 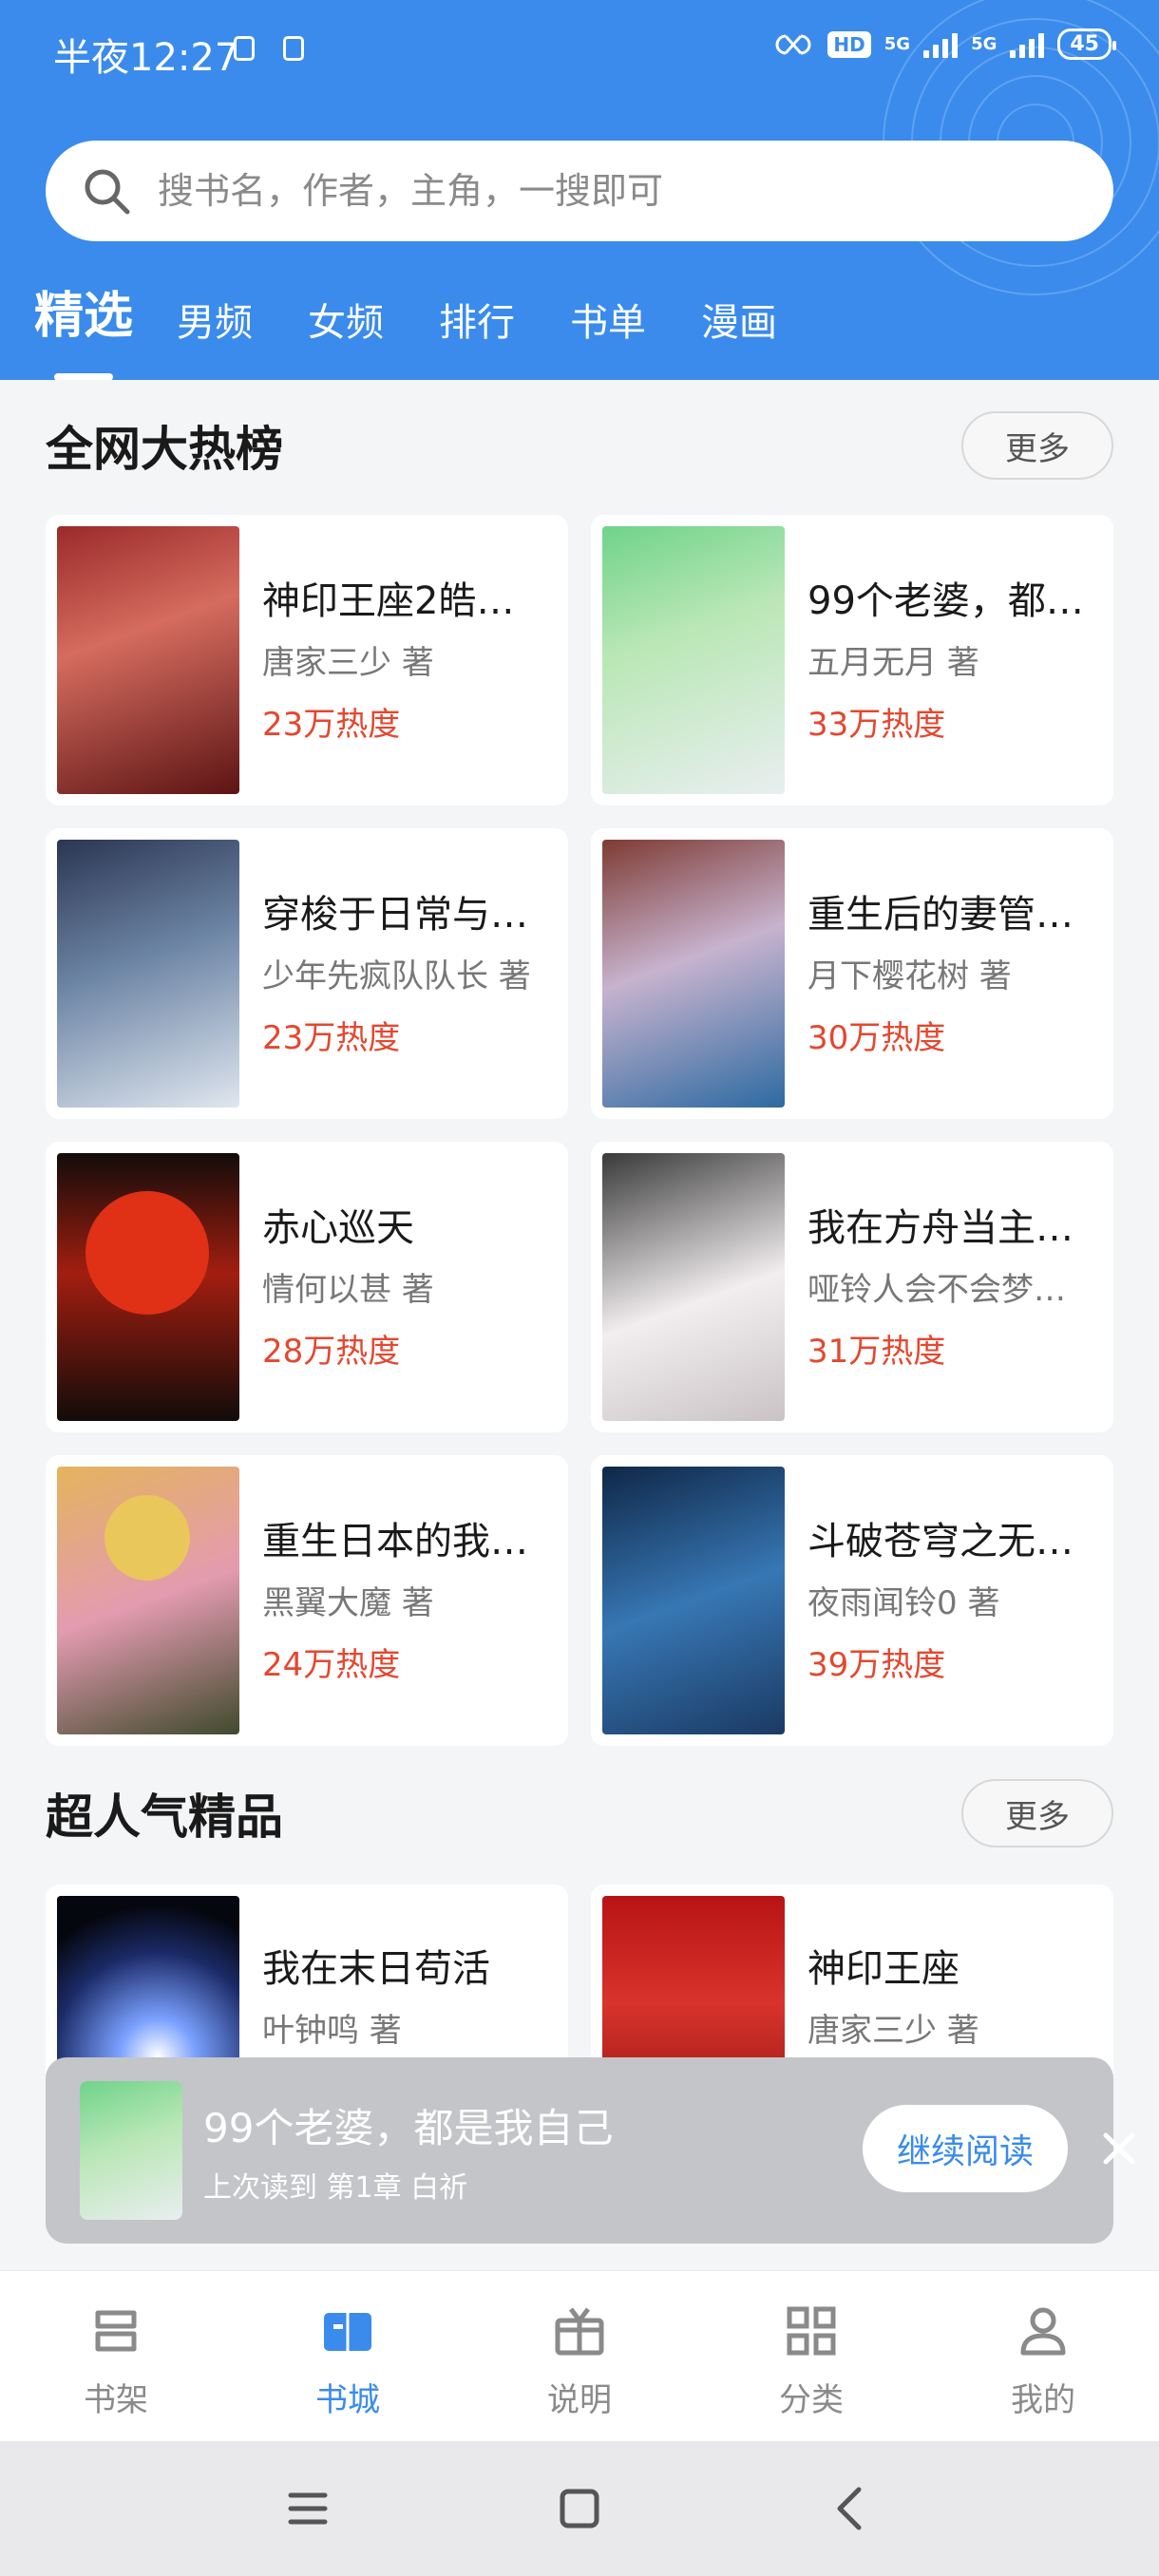 I want to click on bookstore-icon, so click(x=347, y=2332).